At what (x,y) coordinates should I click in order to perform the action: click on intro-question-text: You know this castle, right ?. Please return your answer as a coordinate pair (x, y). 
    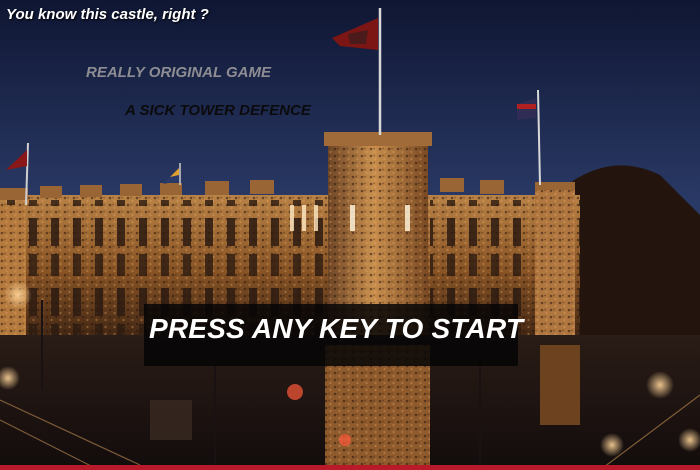
    Looking at the image, I should click on (107, 14).